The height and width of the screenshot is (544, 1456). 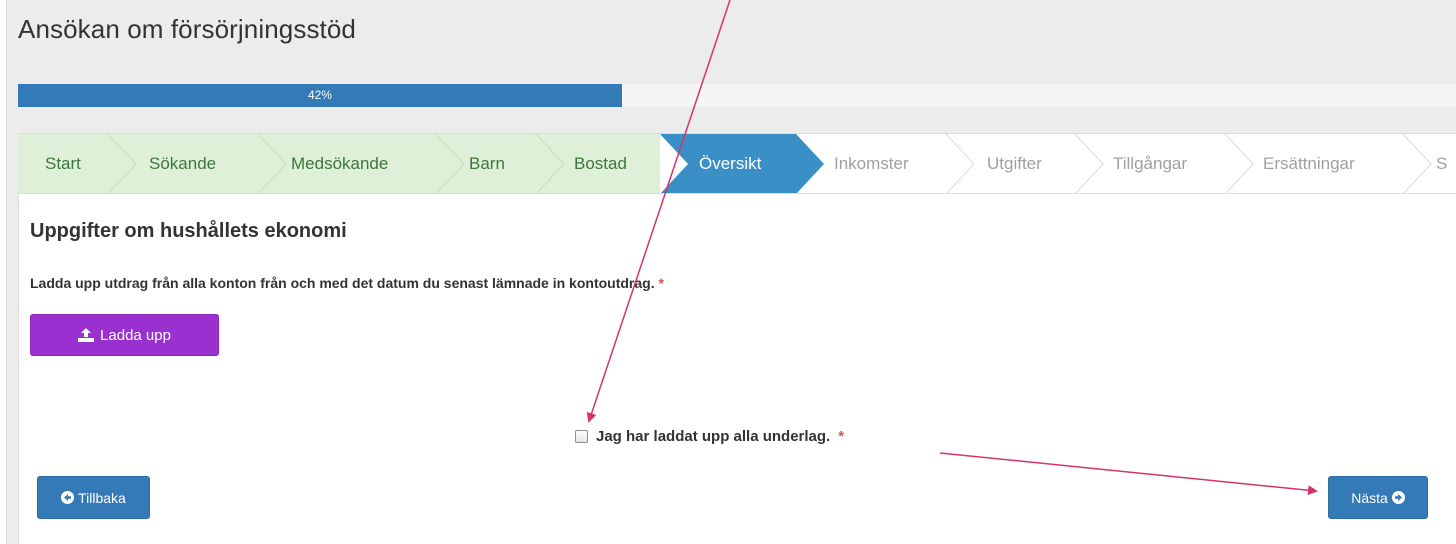 I want to click on back-button-label: Tillbaka, so click(x=102, y=497).